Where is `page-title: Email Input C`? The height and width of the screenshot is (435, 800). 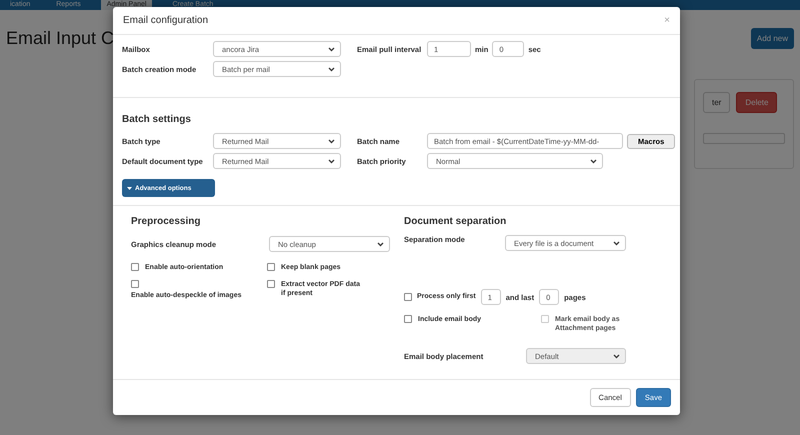 page-title: Email Input C is located at coordinates (60, 39).